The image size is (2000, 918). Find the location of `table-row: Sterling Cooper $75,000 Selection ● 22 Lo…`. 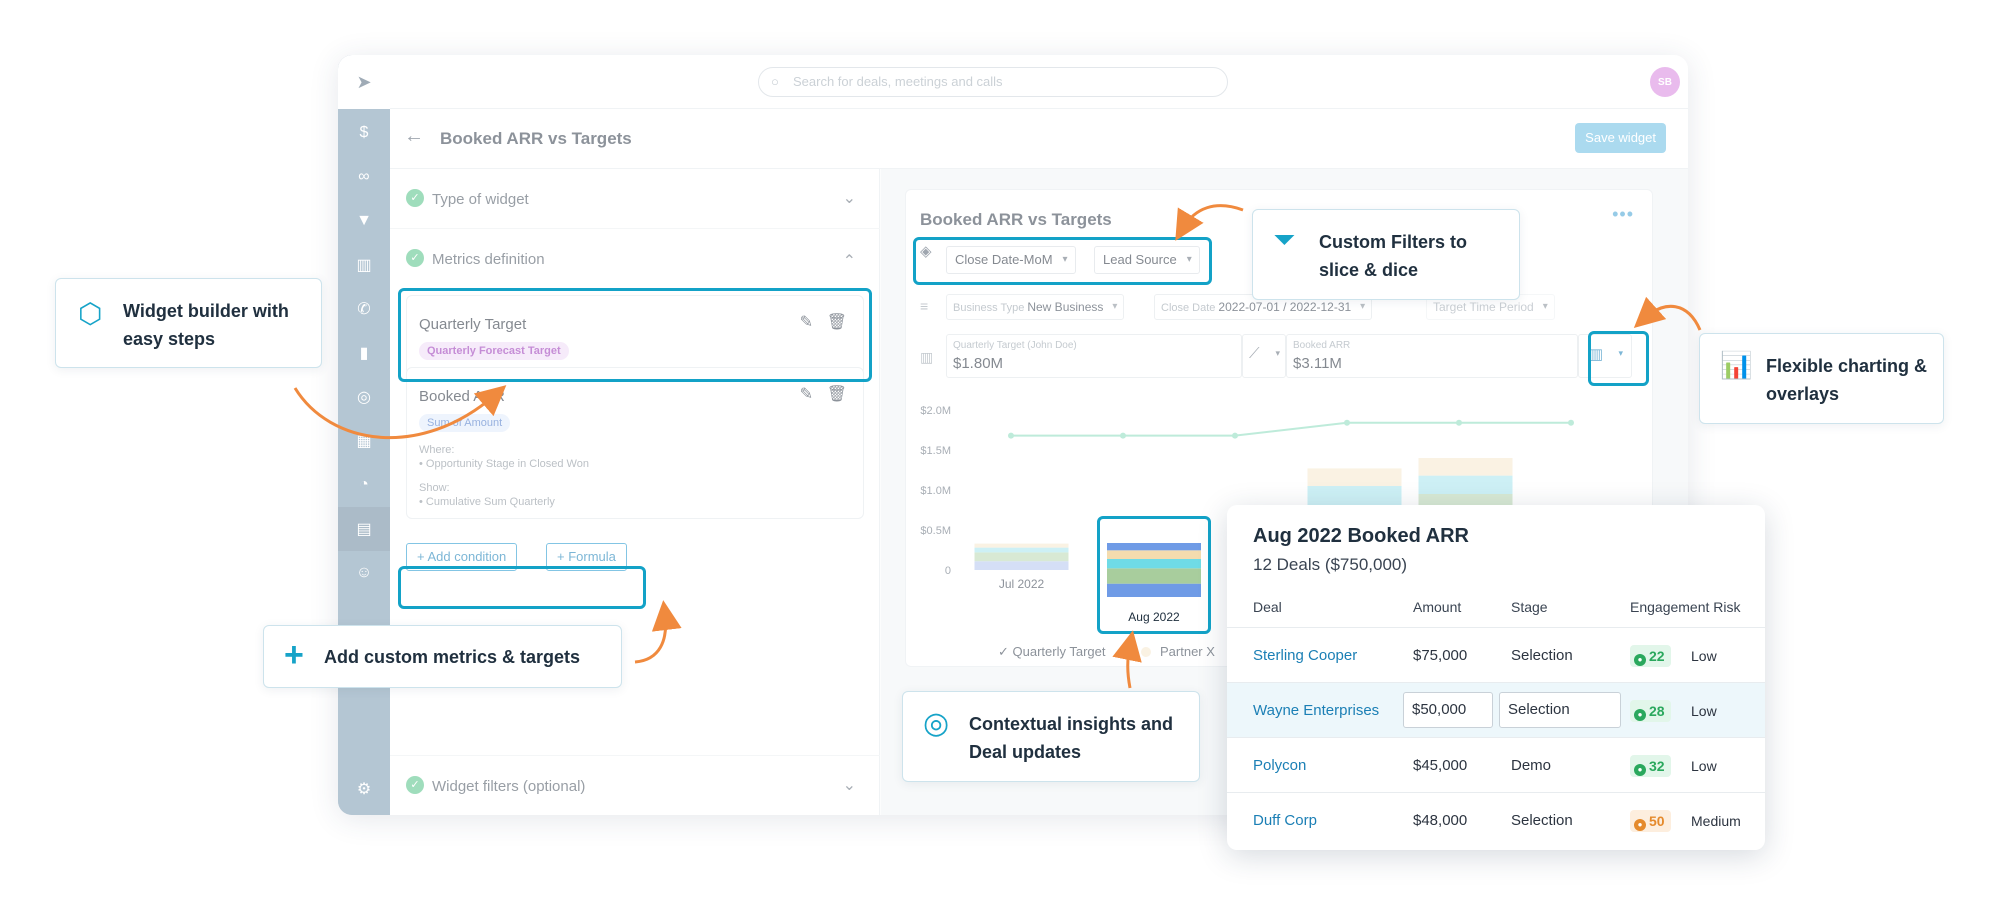

table-row: Sterling Cooper $75,000 Selection ● 22 Lo… is located at coordinates (1496, 654).